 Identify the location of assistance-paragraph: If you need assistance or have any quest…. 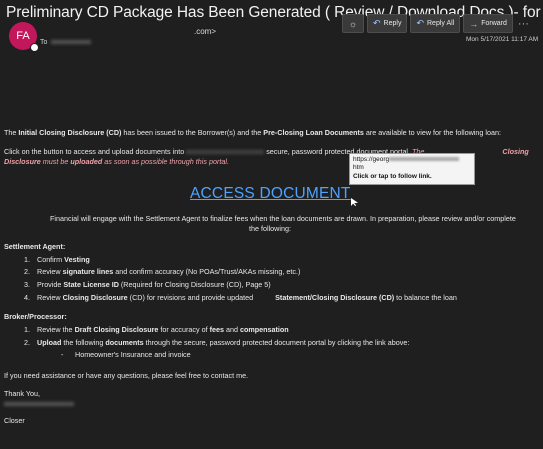
(126, 375).